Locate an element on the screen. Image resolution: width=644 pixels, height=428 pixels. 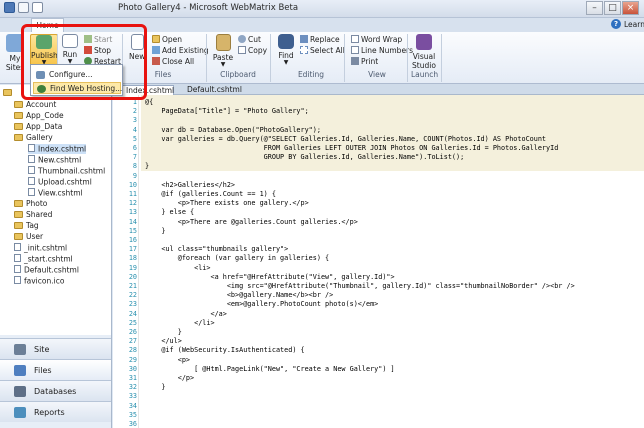
line-numbers-button: Line Numbers is located at coordinates (382, 50).